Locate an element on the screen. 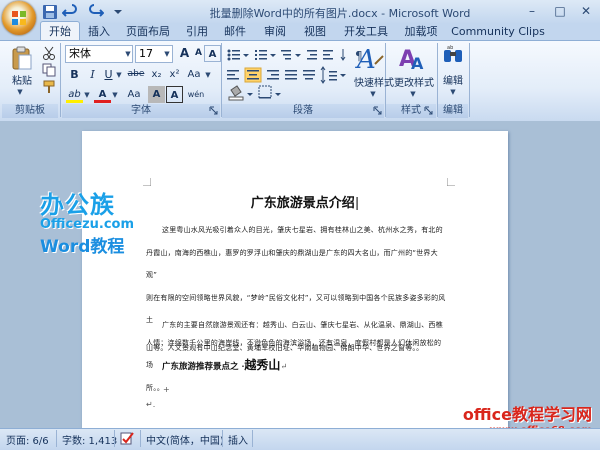 This screenshot has height=450, width=600. para-line: 所。。 is located at coordinates (155, 387).